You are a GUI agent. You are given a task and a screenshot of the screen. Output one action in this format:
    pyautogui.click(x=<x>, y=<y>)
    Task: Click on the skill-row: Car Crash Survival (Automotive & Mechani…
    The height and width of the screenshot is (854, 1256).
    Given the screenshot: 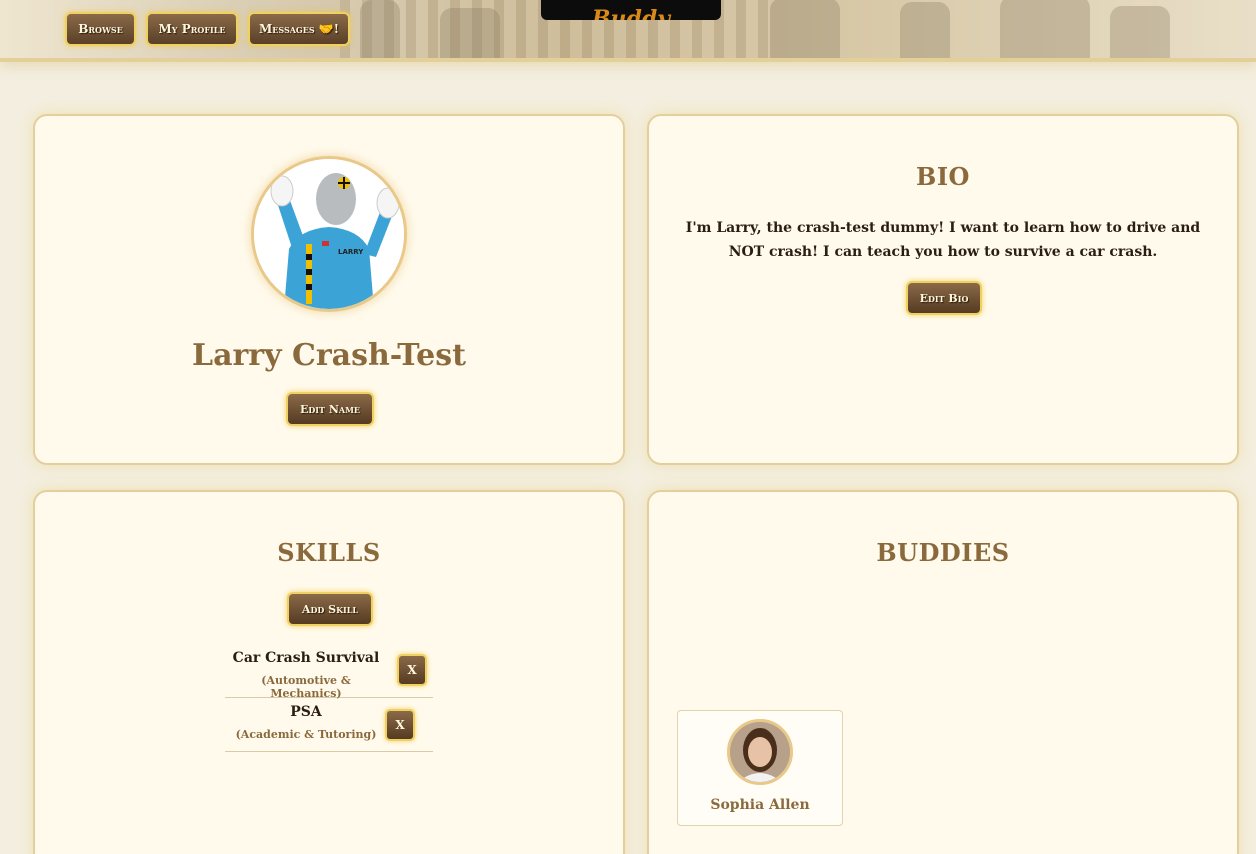 What is the action you would take?
    pyautogui.click(x=329, y=672)
    